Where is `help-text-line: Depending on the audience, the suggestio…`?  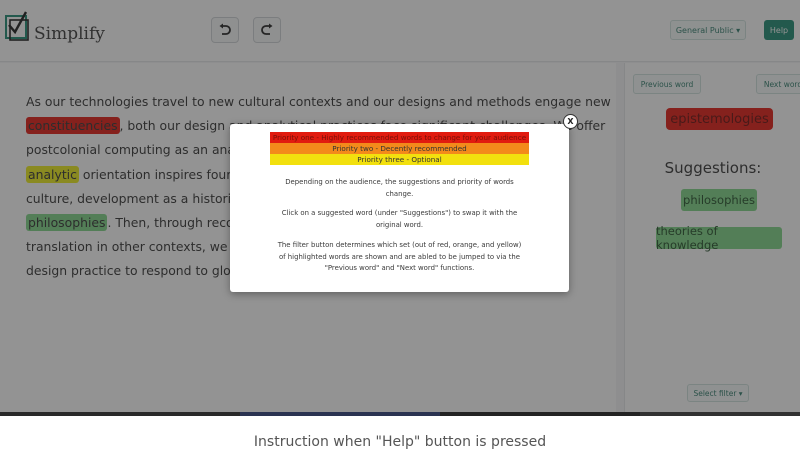
help-text-line: Depending on the audience, the suggestio… is located at coordinates (399, 182).